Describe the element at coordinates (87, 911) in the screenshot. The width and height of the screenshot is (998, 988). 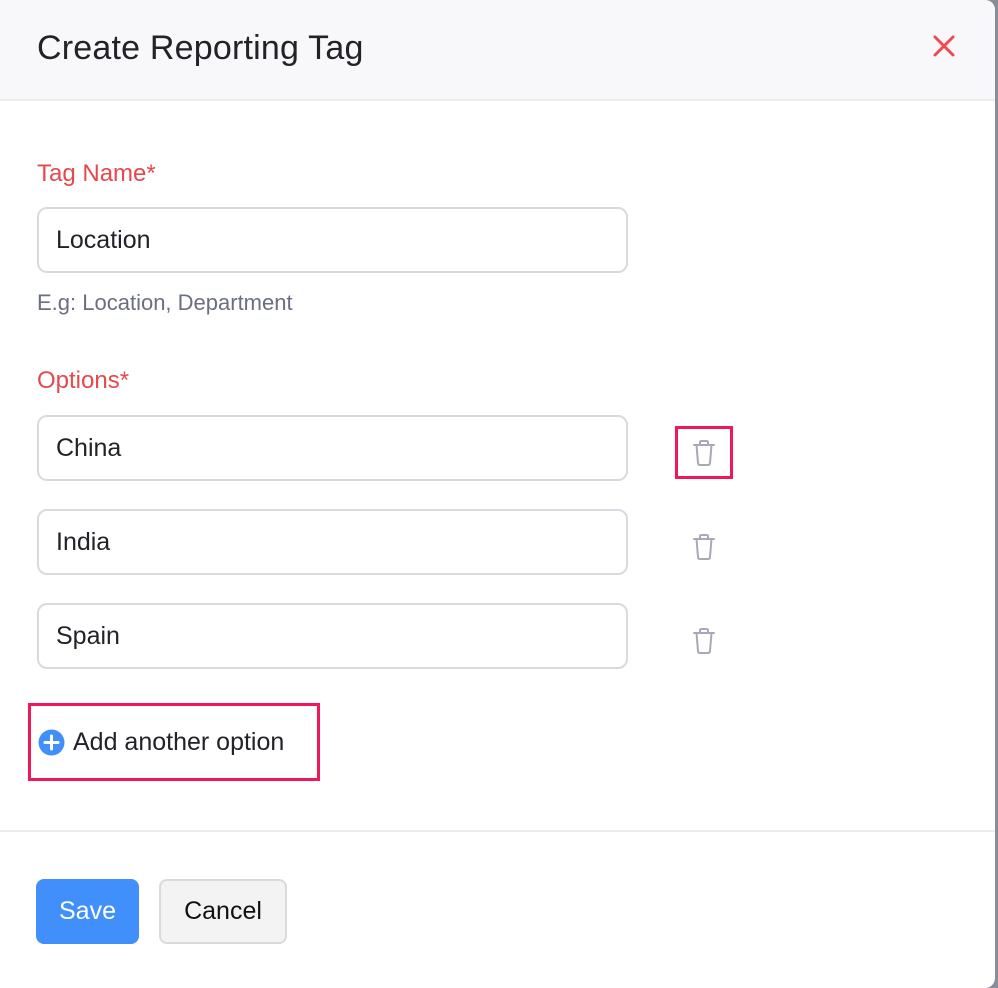
I see `save-button: Save` at that location.